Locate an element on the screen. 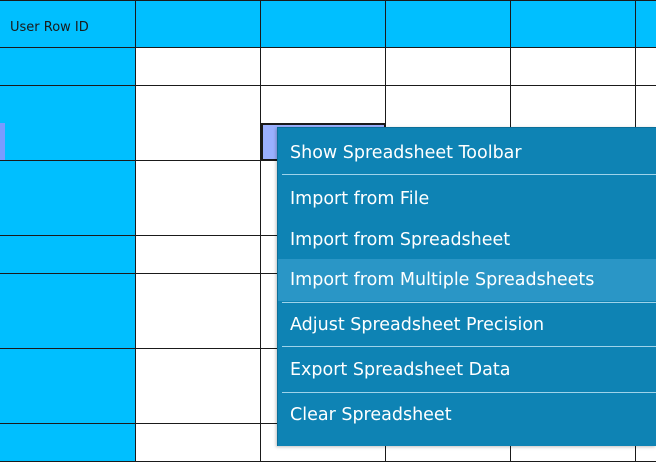  menu-item-import-from-spreadsheet: Import from Spreadsheet is located at coordinates (467, 244).